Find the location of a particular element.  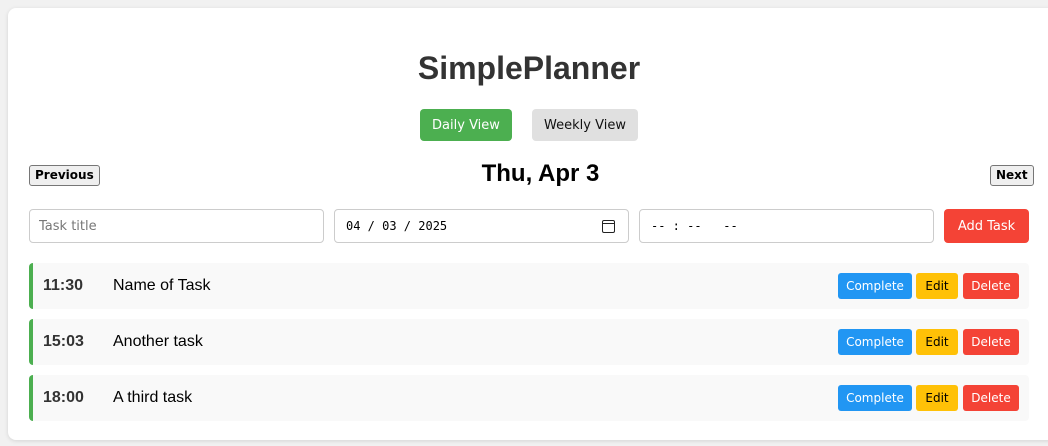

task-row: 15:03 Another task Complete Edit Delete is located at coordinates (529, 342).